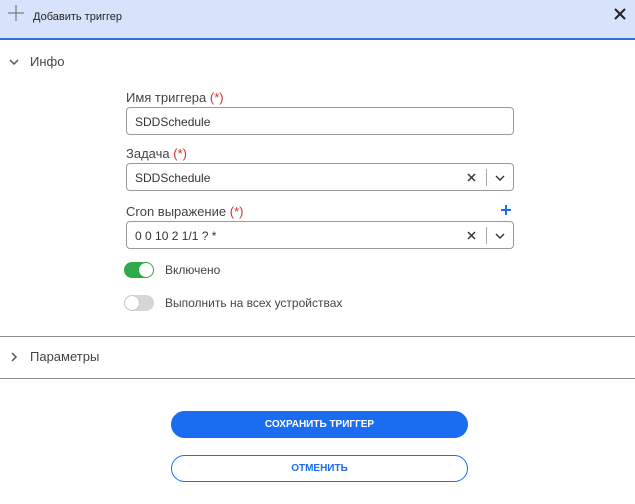  Describe the element at coordinates (65, 356) in the screenshot. I see `section-params-label: Параметры` at that location.